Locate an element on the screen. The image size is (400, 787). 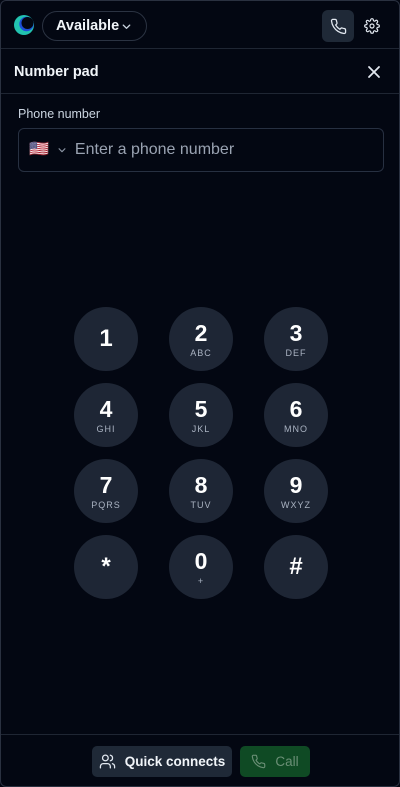
keypad-key: 6 MNO is located at coordinates (296, 415).